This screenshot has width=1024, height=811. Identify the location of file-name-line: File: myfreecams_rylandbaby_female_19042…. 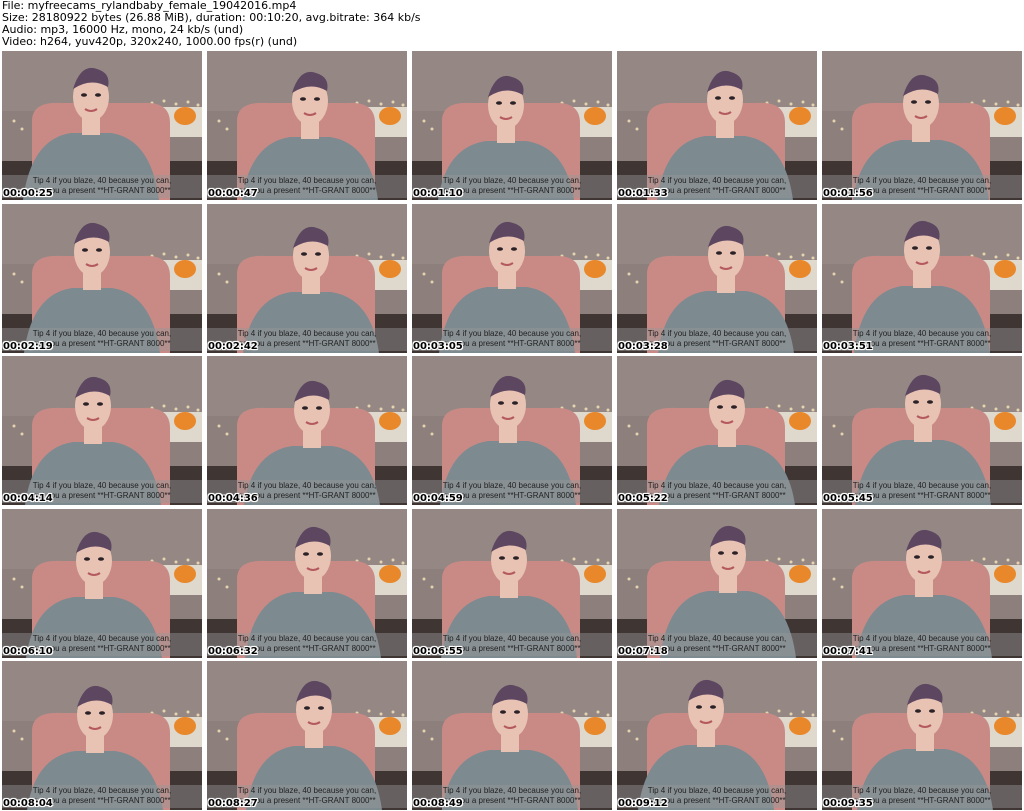
(149, 6).